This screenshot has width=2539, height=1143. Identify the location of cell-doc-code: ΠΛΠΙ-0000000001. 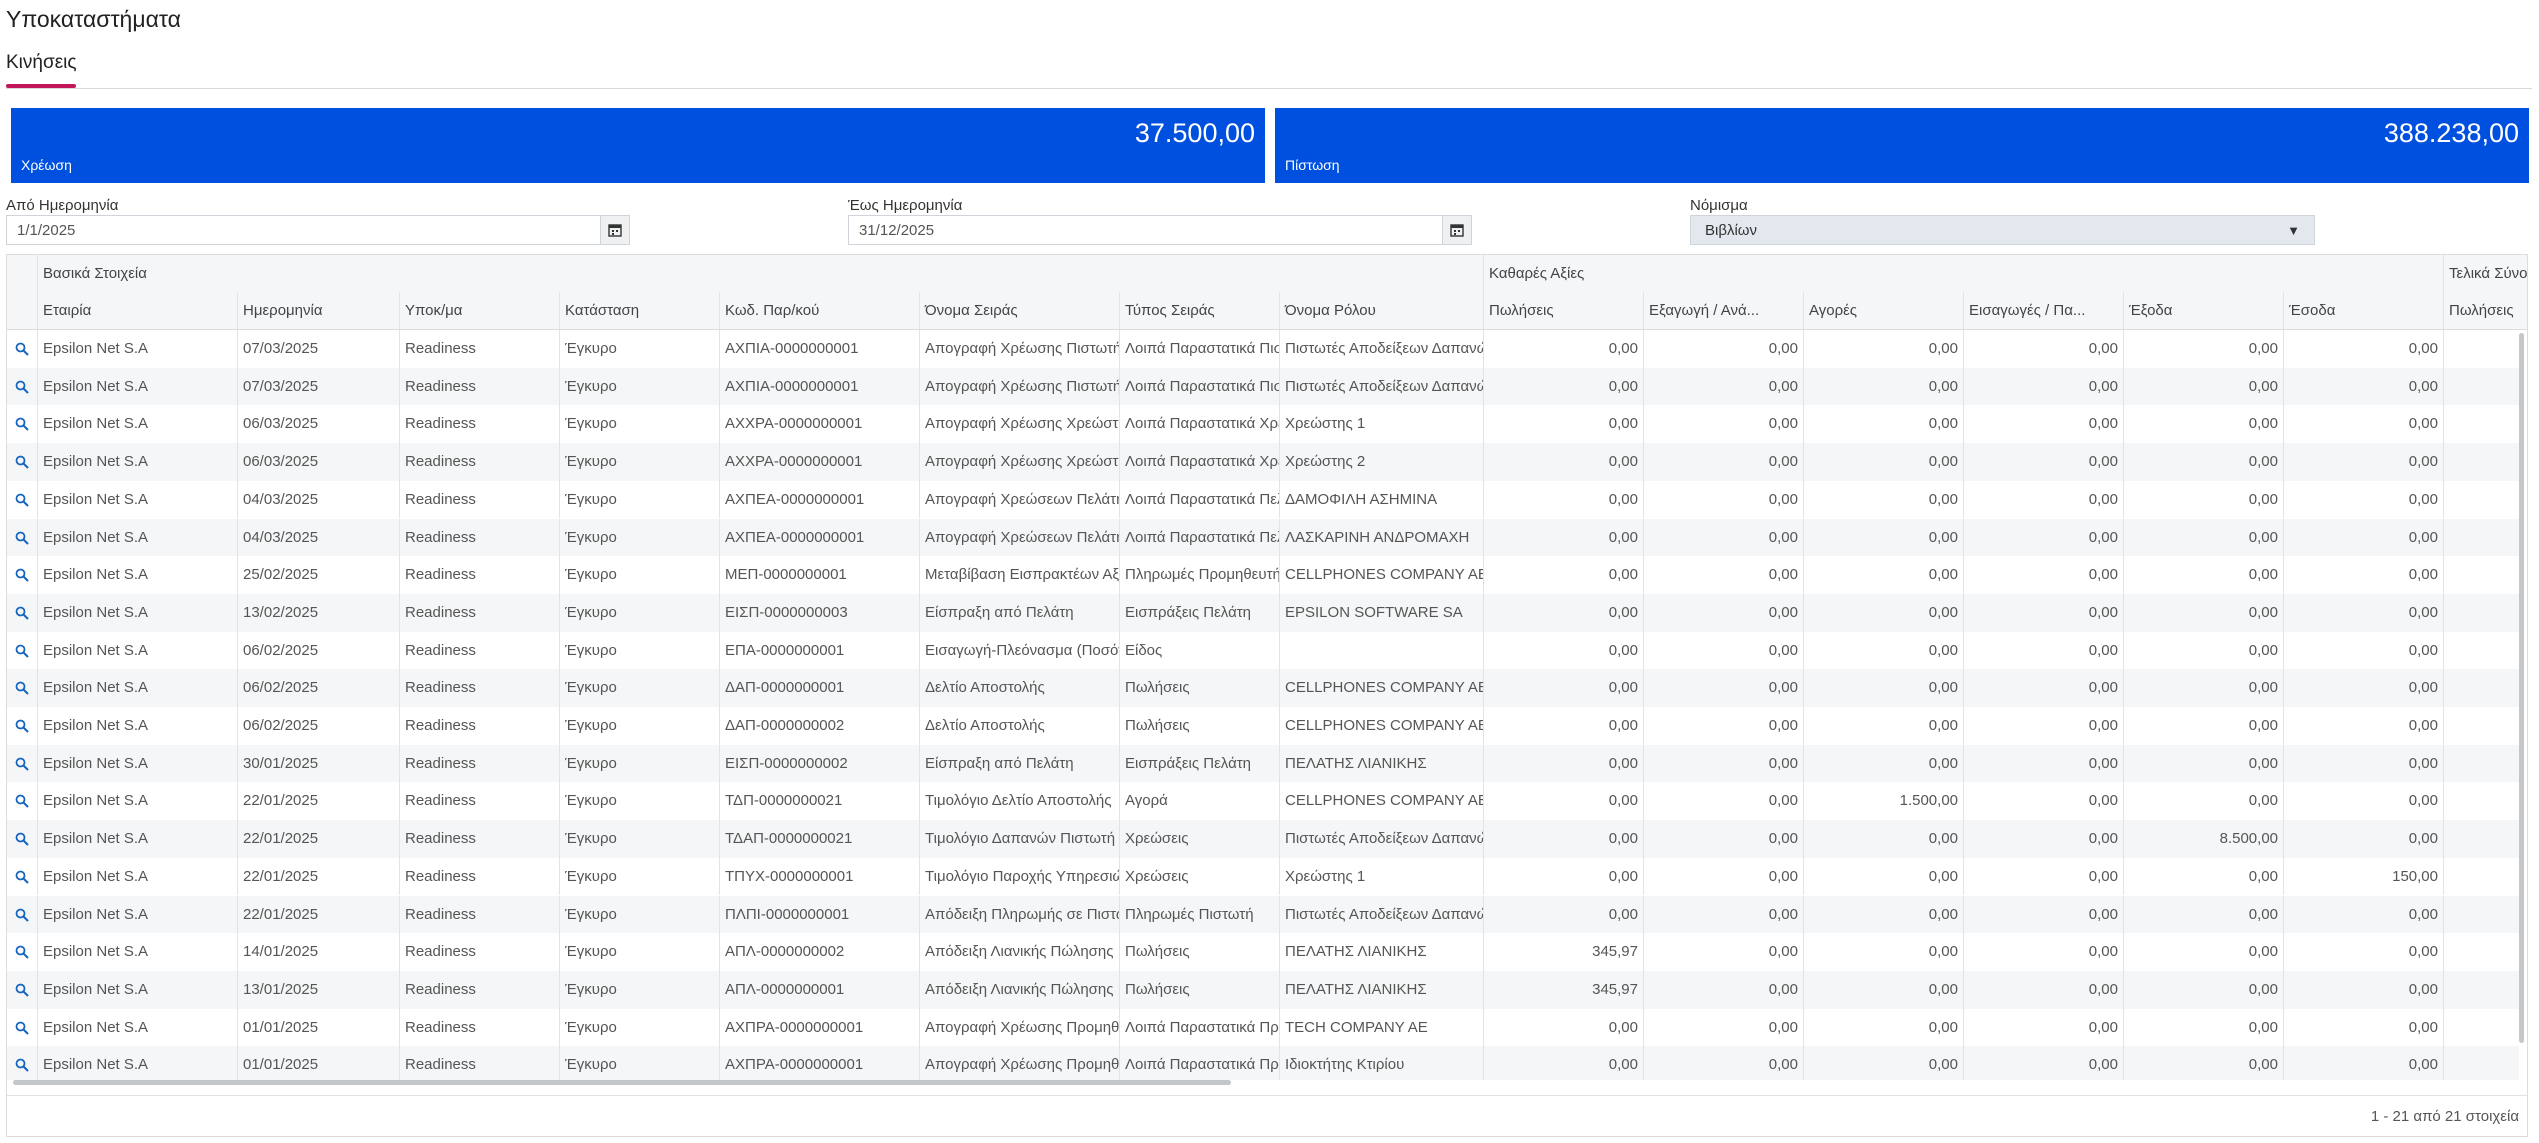
(819, 914).